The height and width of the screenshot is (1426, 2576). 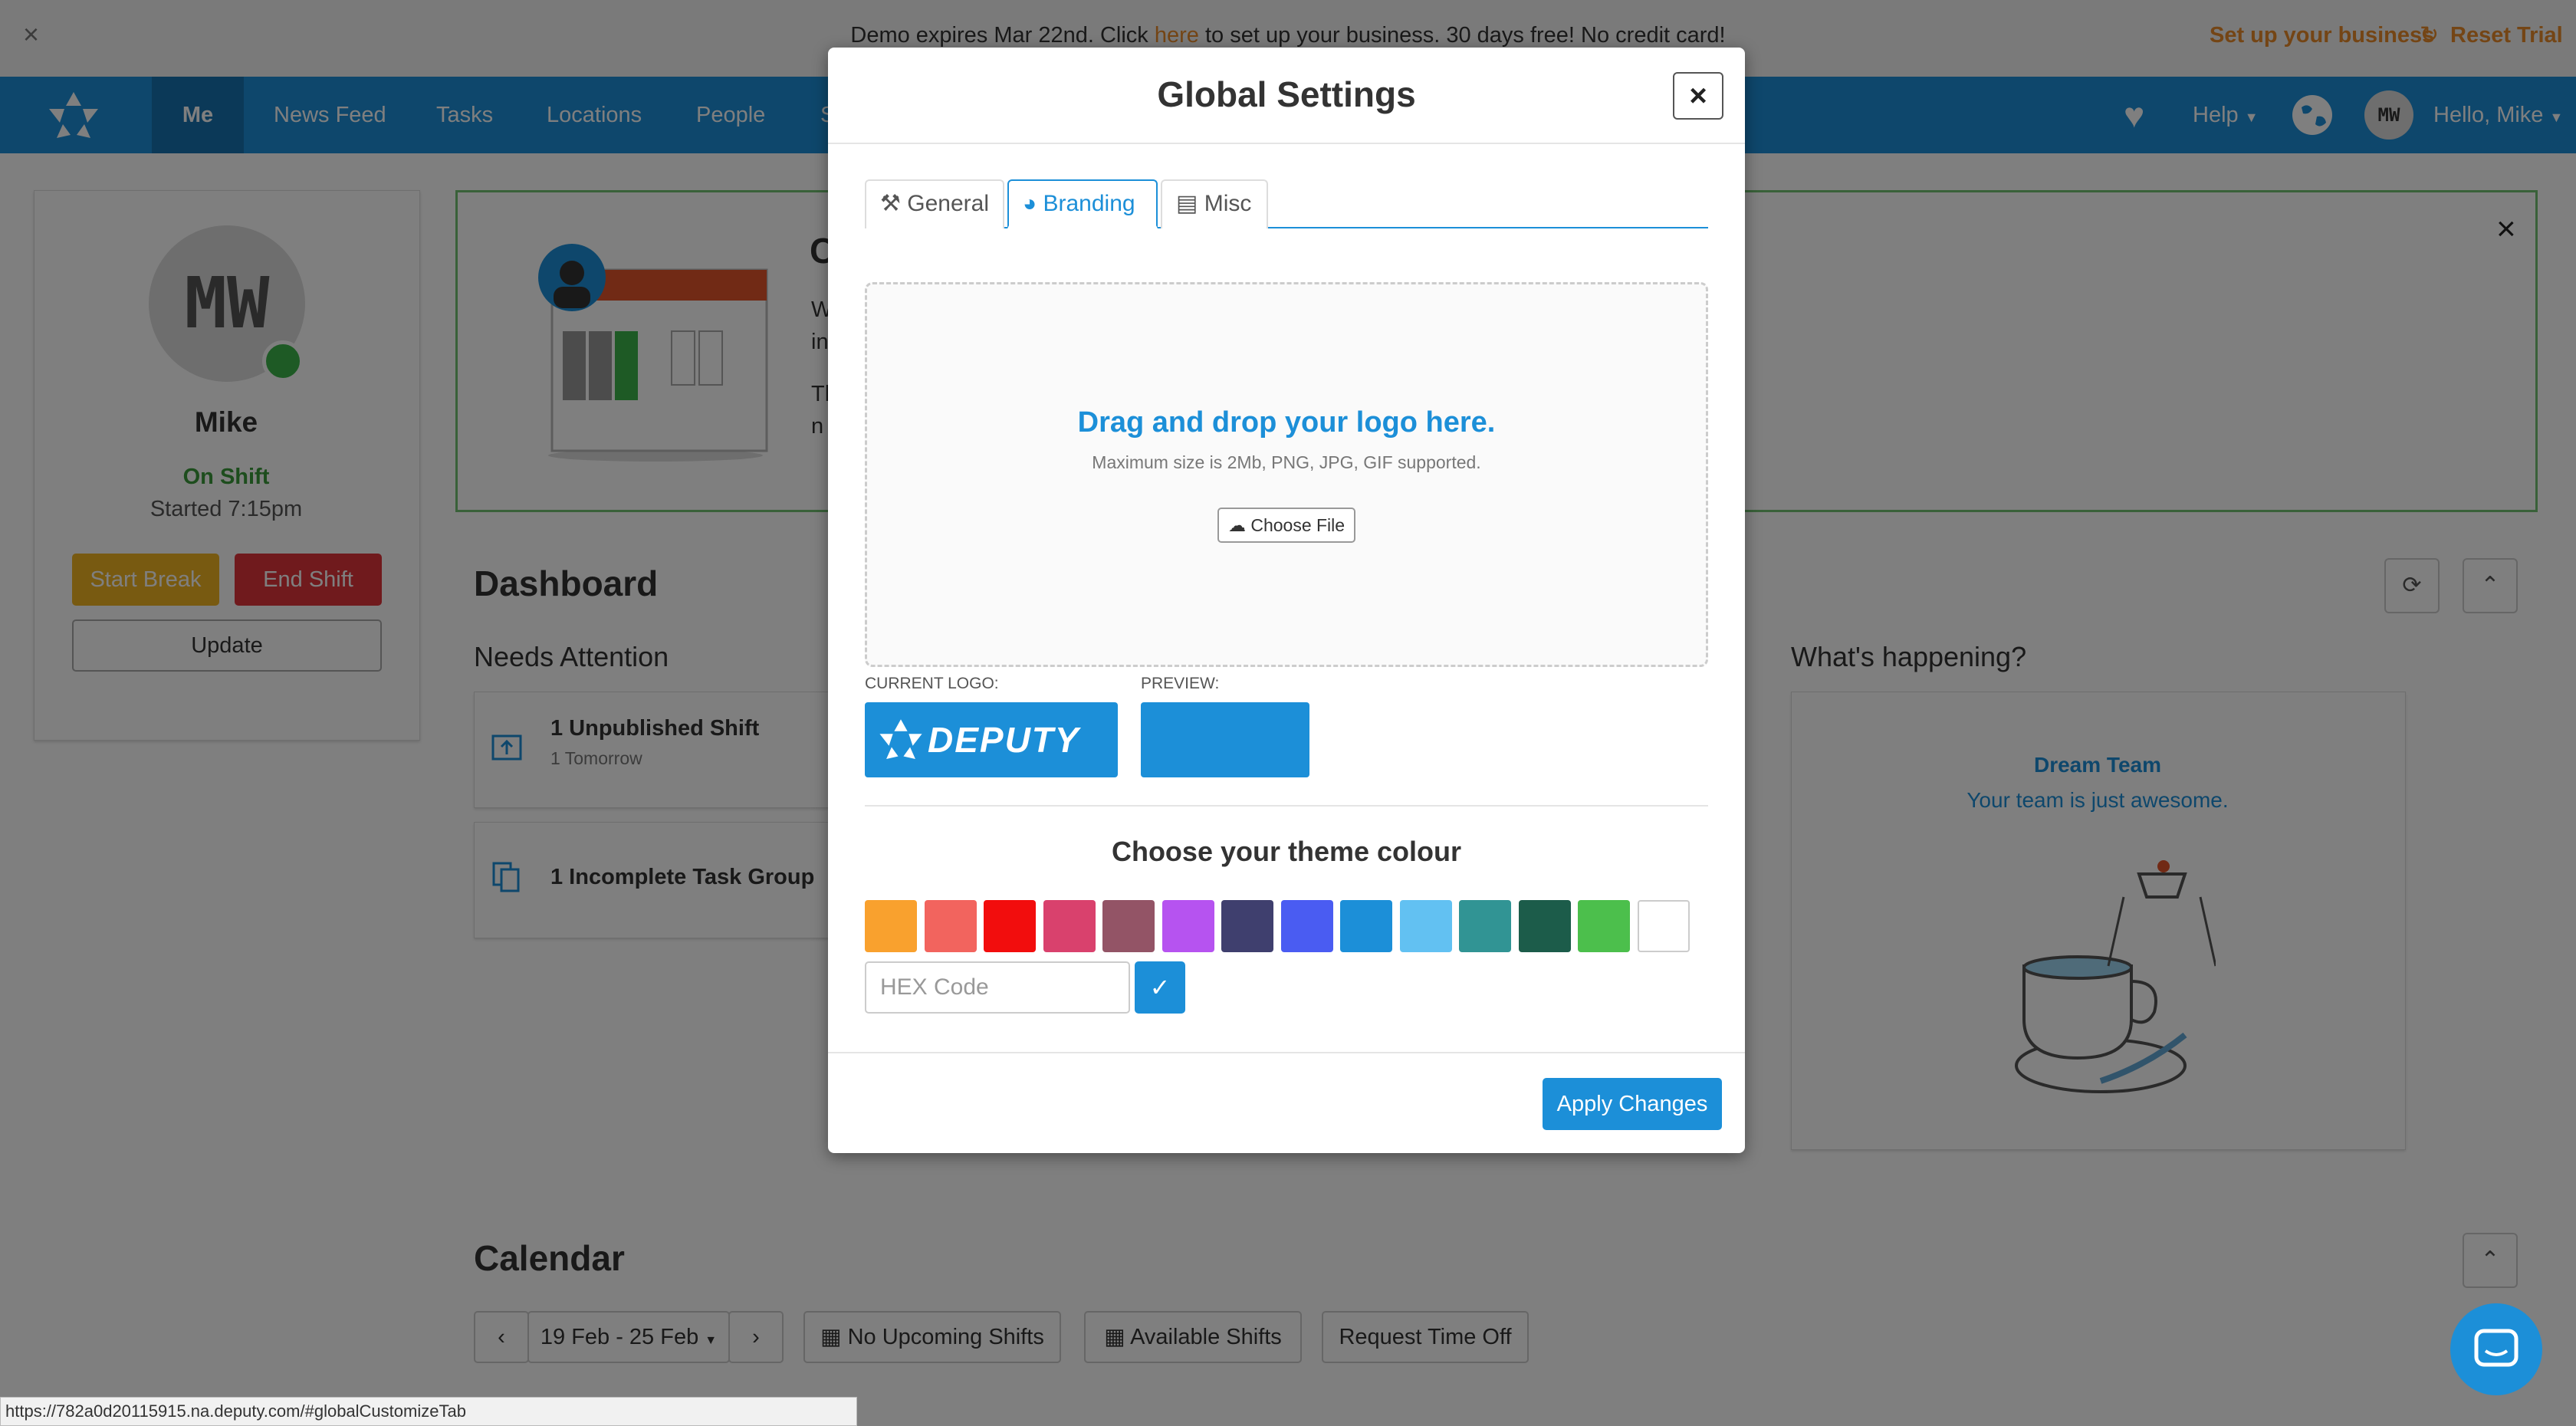 What do you see at coordinates (1286, 143) in the screenshot?
I see `modal-header-divider` at bounding box center [1286, 143].